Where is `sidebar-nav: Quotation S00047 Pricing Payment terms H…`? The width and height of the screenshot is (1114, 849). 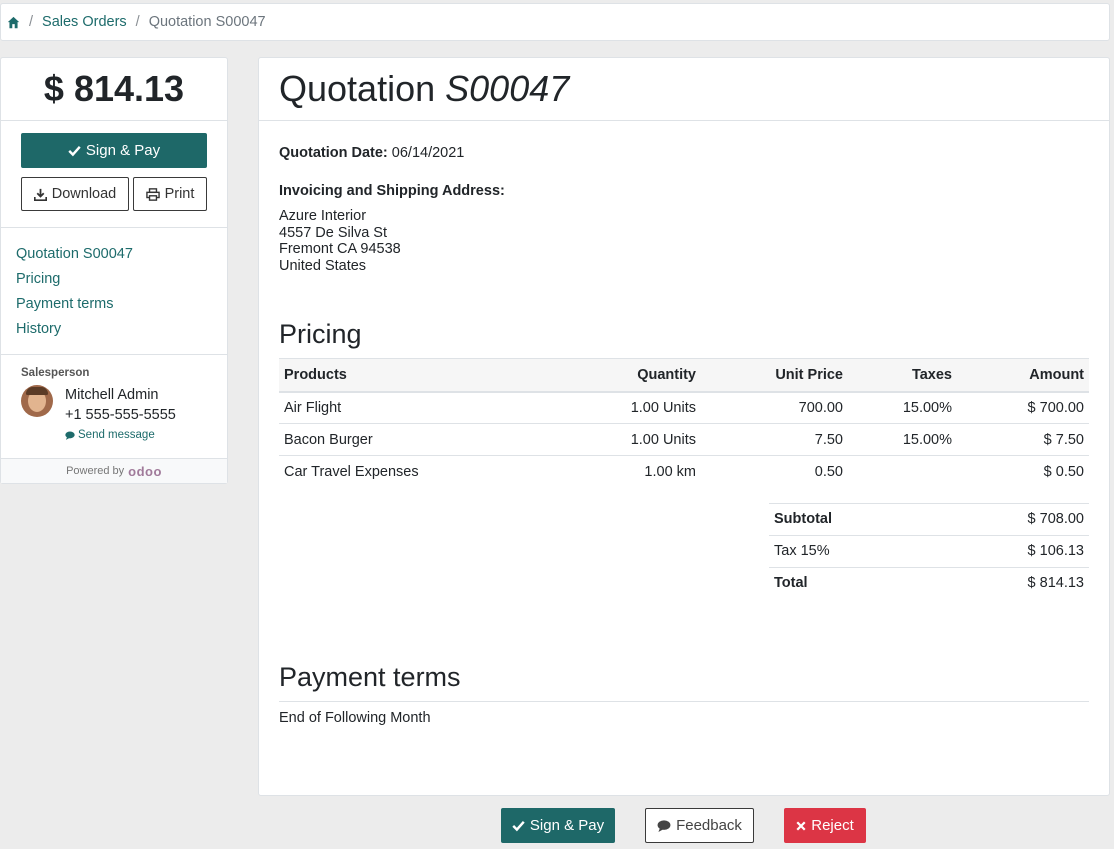
sidebar-nav: Quotation S00047 Pricing Payment terms H… is located at coordinates (114, 291).